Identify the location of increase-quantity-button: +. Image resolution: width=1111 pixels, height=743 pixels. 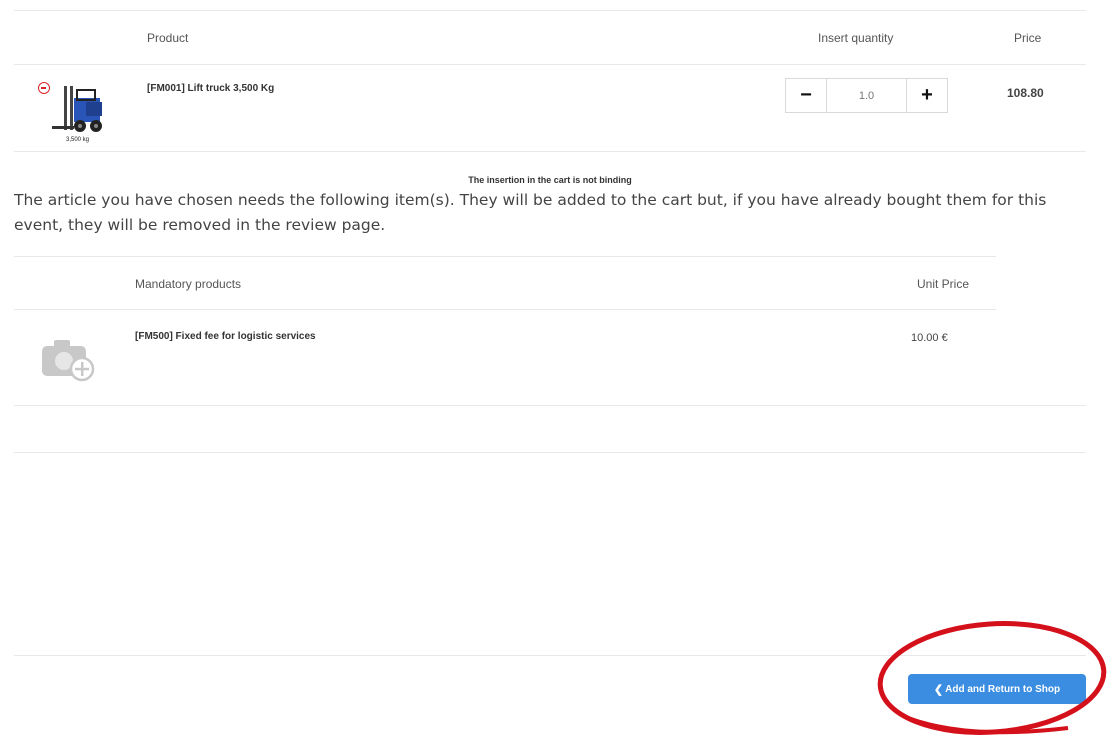
(927, 95).